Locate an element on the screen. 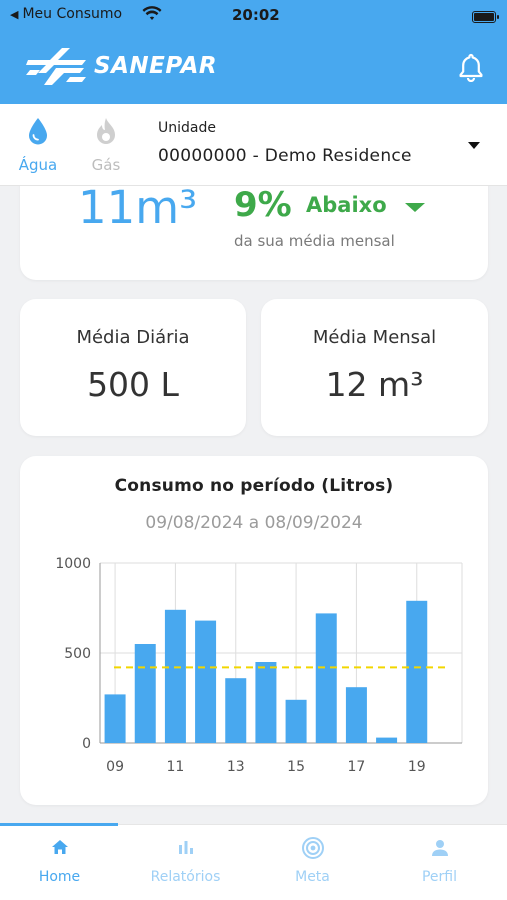  percent-direction: Abaixo is located at coordinates (346, 205).